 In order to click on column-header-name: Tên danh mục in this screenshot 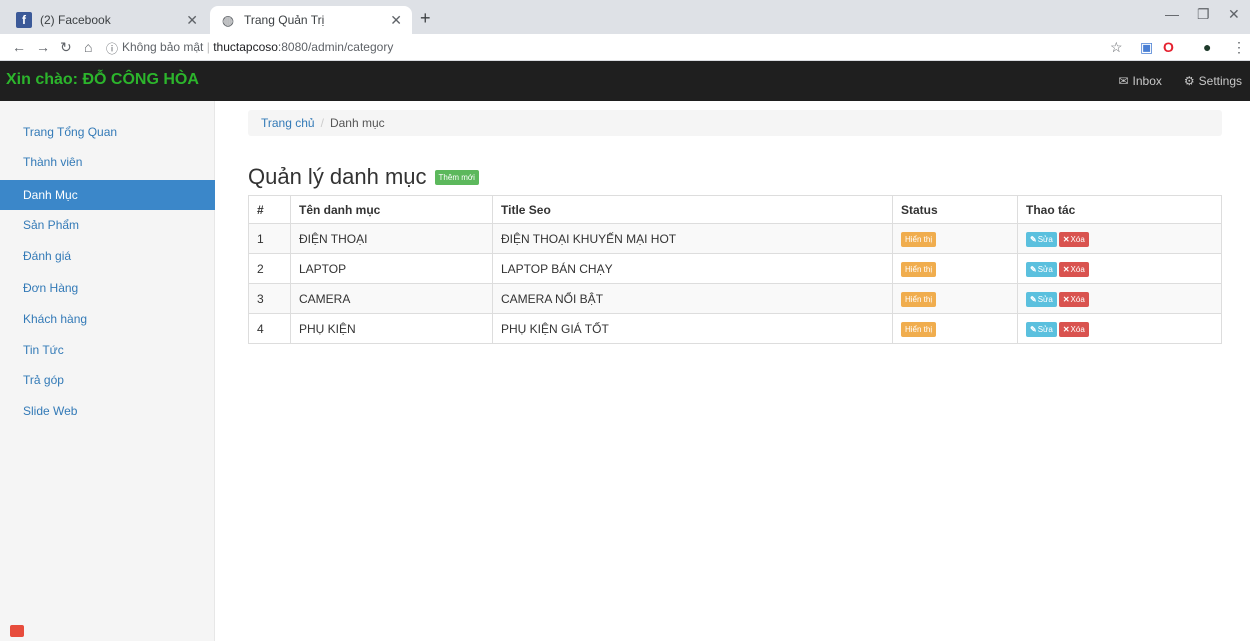, I will do `click(391, 209)`.